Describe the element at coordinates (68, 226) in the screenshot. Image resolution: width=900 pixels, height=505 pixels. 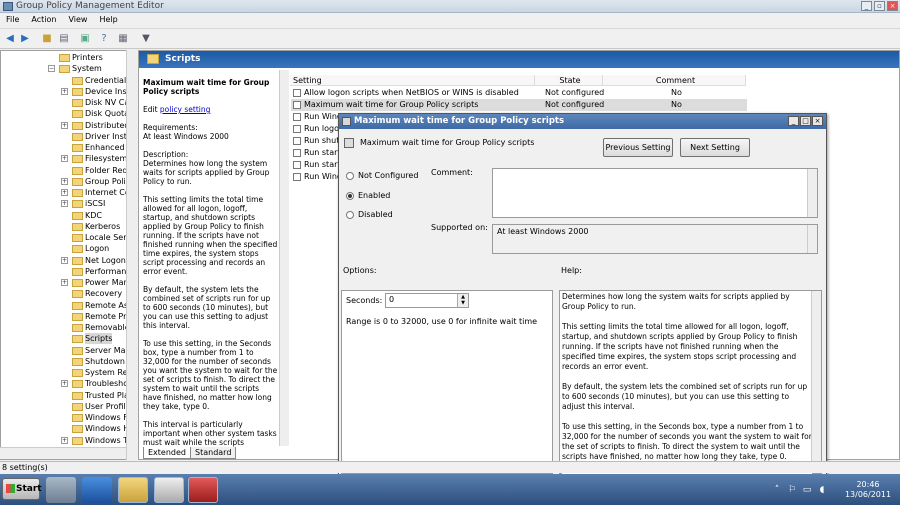
I see `tree-item: Kerberos` at that location.